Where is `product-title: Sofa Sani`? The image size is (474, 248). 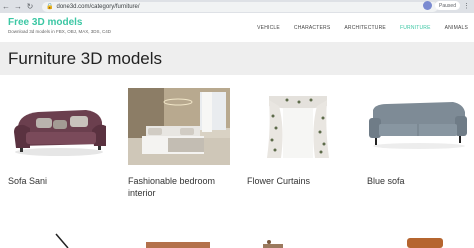 product-title: Sofa Sani is located at coordinates (63, 181).